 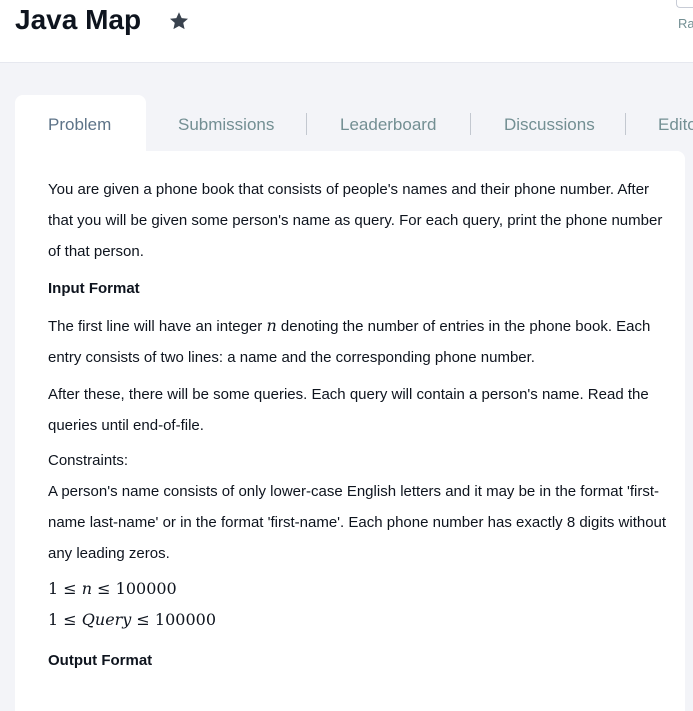 I want to click on tab-leaderboard: Leaderboard, so click(x=388, y=124).